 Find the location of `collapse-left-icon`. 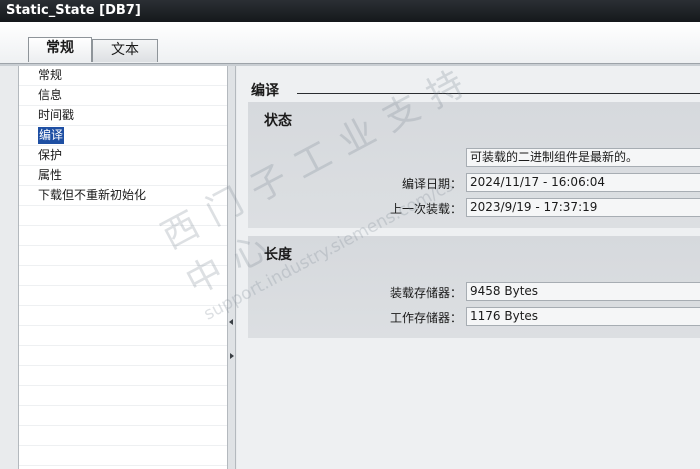

collapse-left-icon is located at coordinates (231, 322).